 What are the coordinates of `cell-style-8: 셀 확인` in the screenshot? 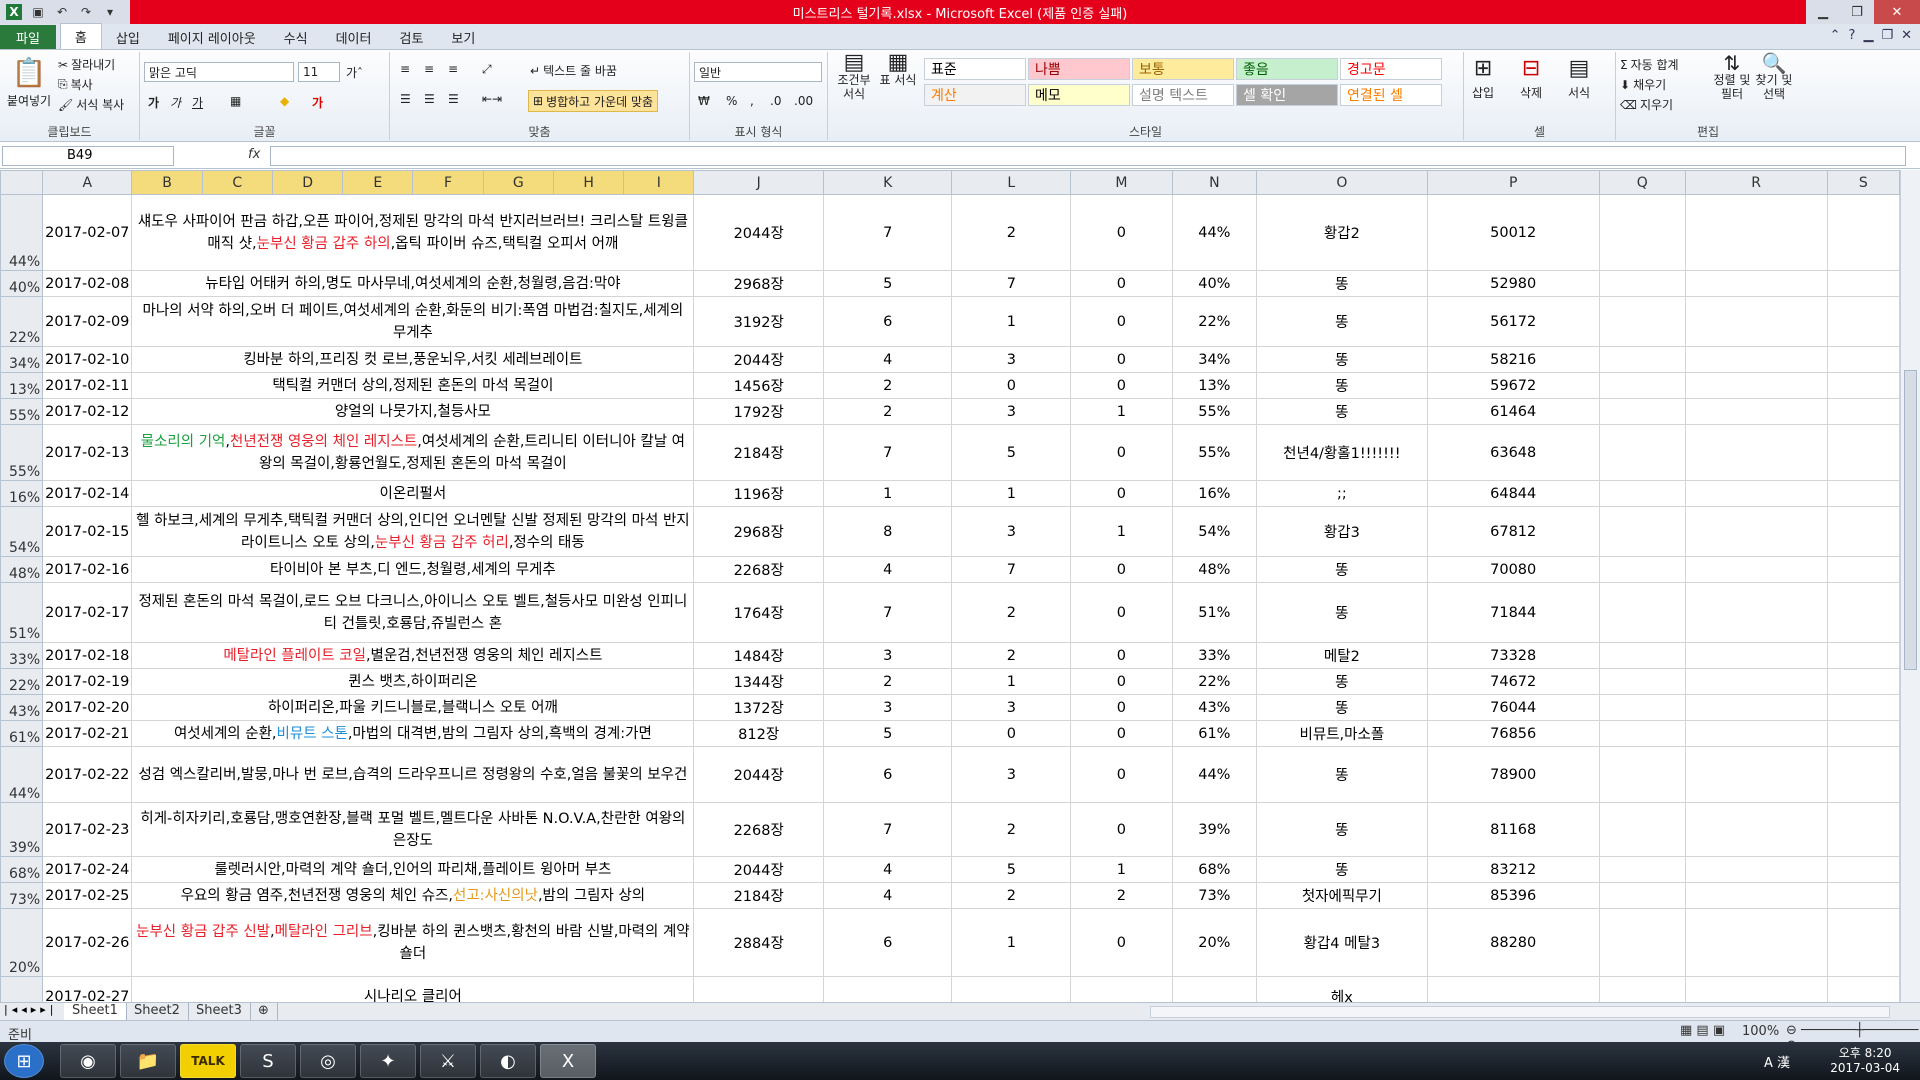 It's located at (1287, 95).